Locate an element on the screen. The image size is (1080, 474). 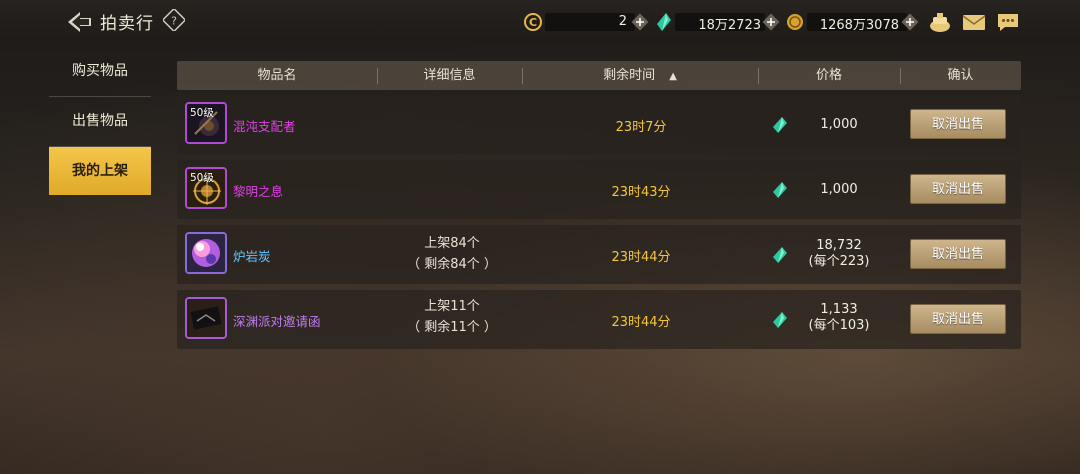
column-header-price: 价格 is located at coordinates (829, 75).